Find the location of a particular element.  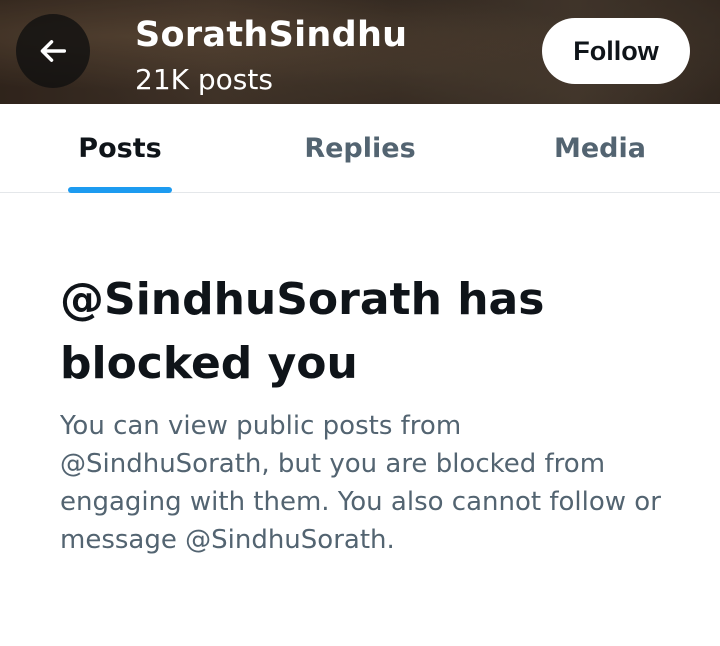

tab-media: Media is located at coordinates (600, 148).